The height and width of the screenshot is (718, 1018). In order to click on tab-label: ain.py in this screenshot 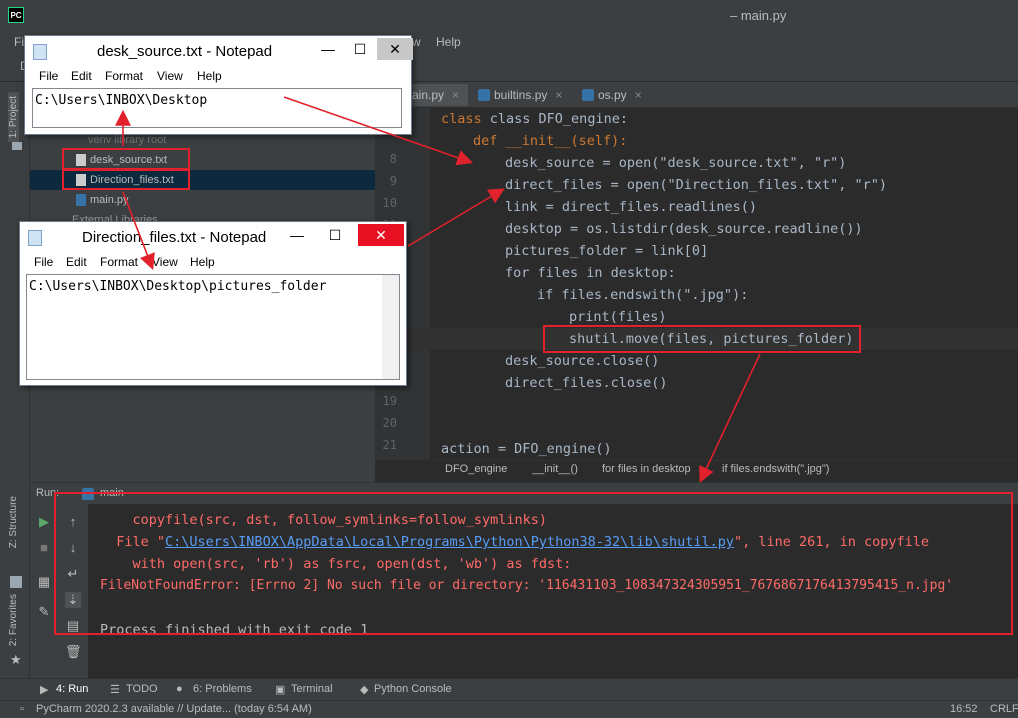, I will do `click(428, 95)`.